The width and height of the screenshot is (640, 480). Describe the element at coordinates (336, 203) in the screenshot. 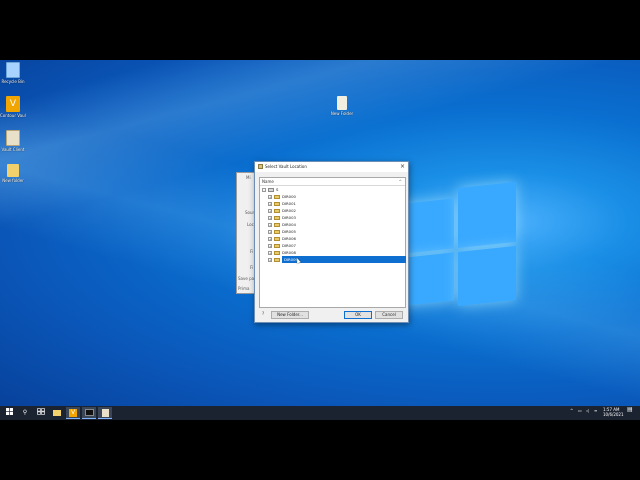

I see `tree-item: + DIR001` at that location.